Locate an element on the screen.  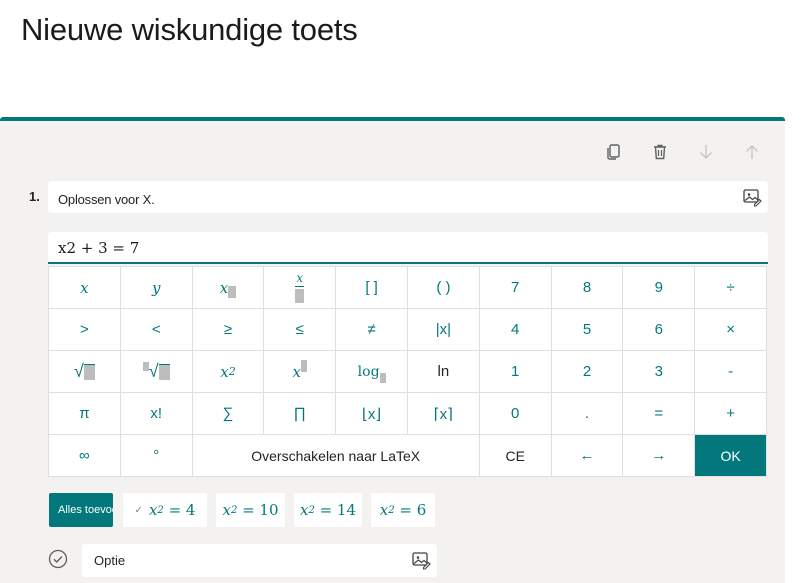
key-equals: = is located at coordinates (659, 413).